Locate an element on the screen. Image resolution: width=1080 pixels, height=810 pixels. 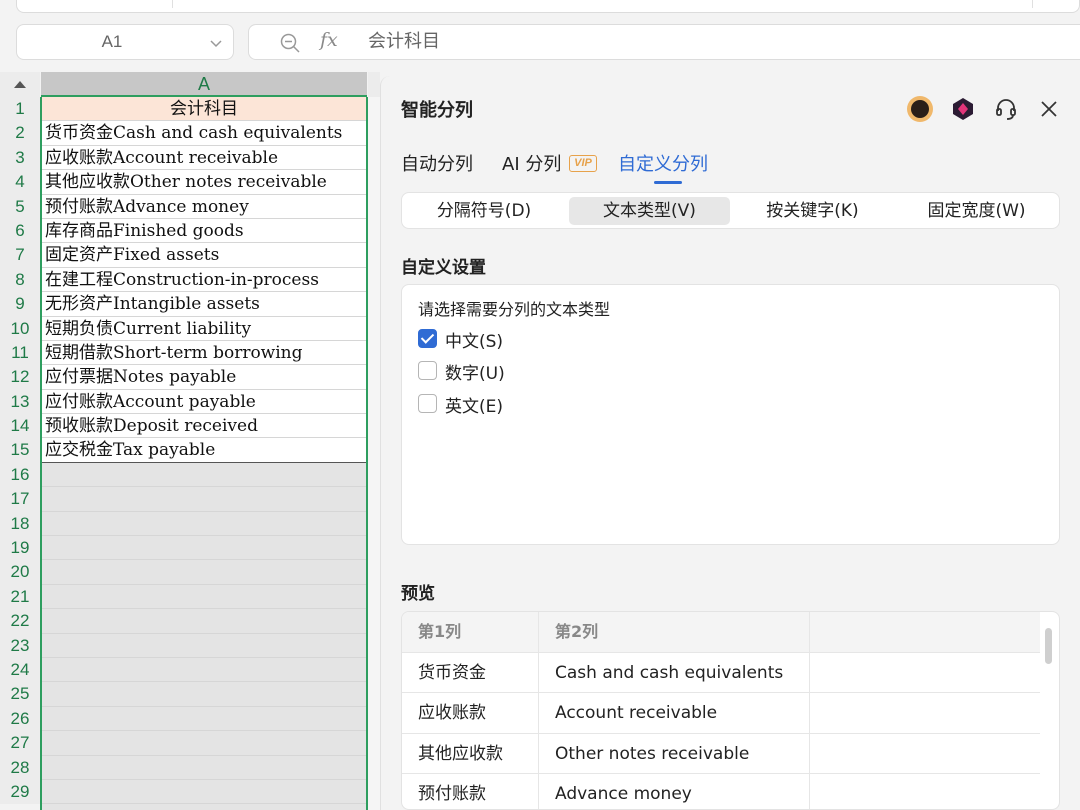
preview-scrollbar is located at coordinates (1048, 646).